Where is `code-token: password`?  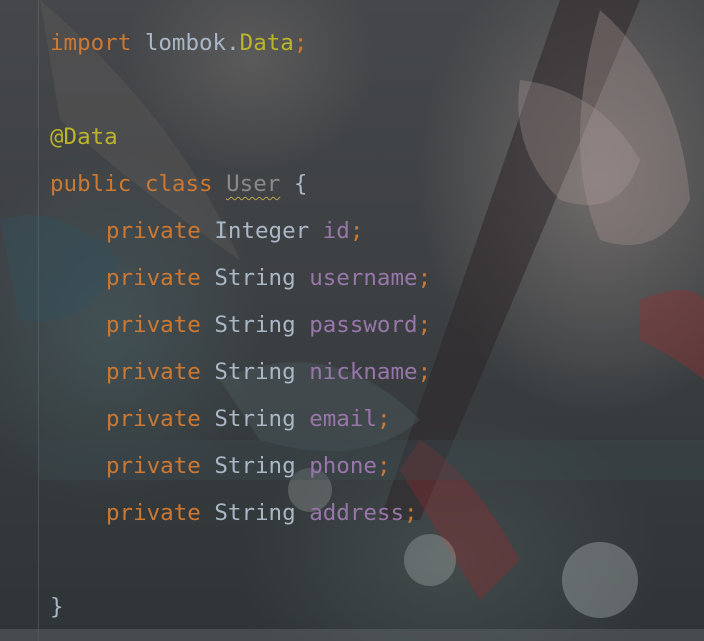 code-token: password is located at coordinates (363, 325).